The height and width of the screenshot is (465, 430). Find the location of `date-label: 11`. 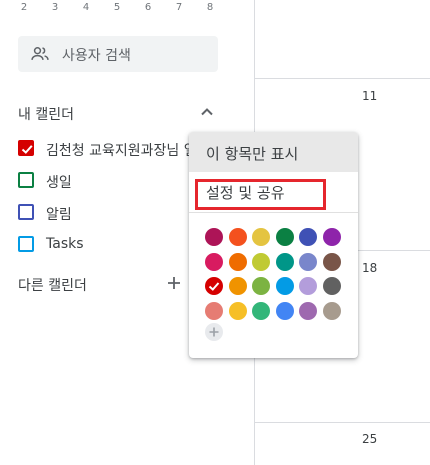

date-label: 11 is located at coordinates (369, 96).